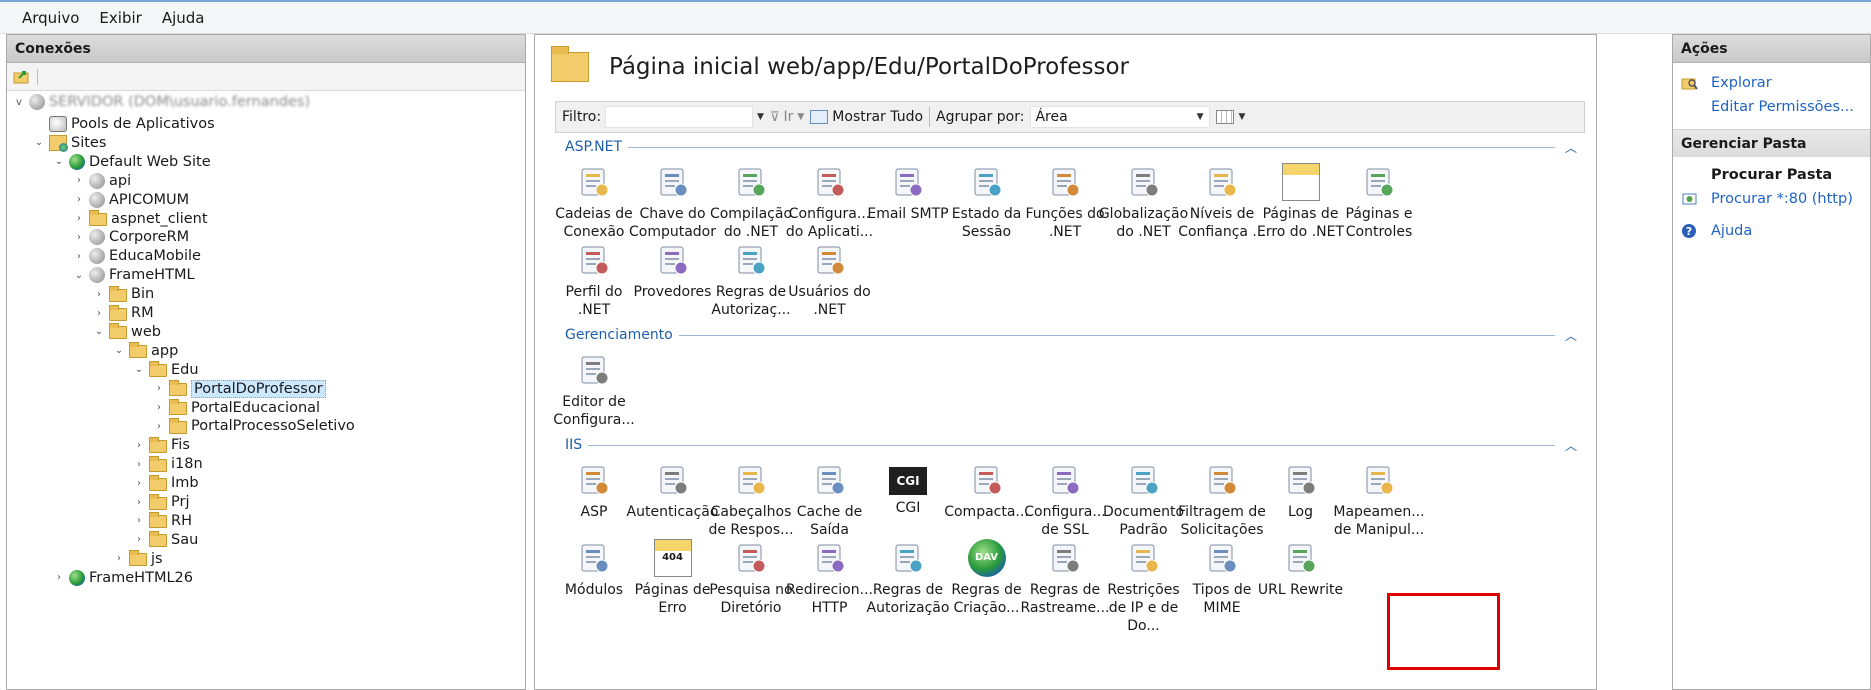 The width and height of the screenshot is (1871, 690). I want to click on tree-node-label: RH, so click(181, 520).